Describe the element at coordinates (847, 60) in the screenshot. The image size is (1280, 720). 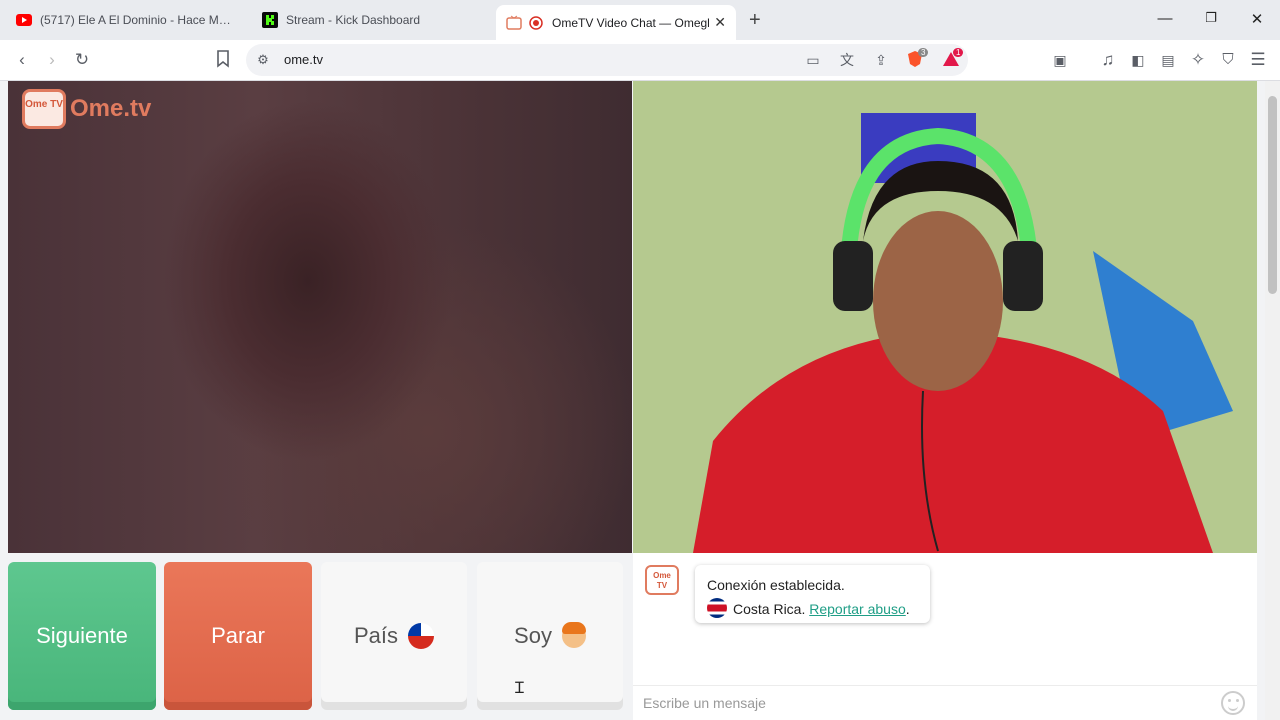
I see `translate-icon: 文` at that location.